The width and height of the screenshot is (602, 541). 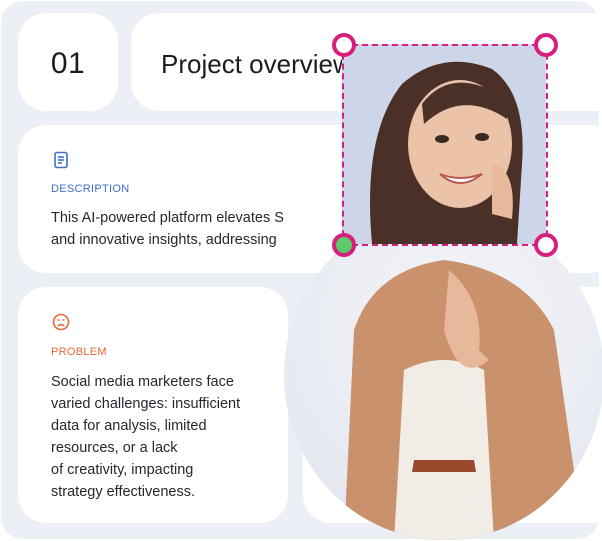 What do you see at coordinates (256, 64) in the screenshot?
I see `page-title: Project overview` at bounding box center [256, 64].